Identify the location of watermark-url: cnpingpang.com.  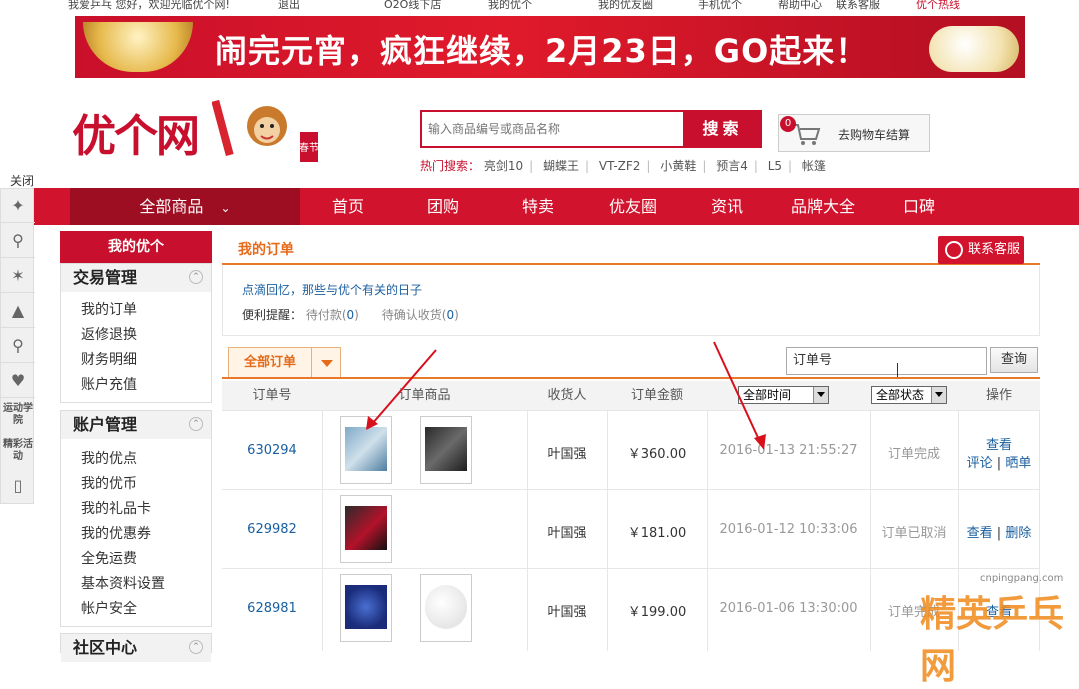
(1022, 578).